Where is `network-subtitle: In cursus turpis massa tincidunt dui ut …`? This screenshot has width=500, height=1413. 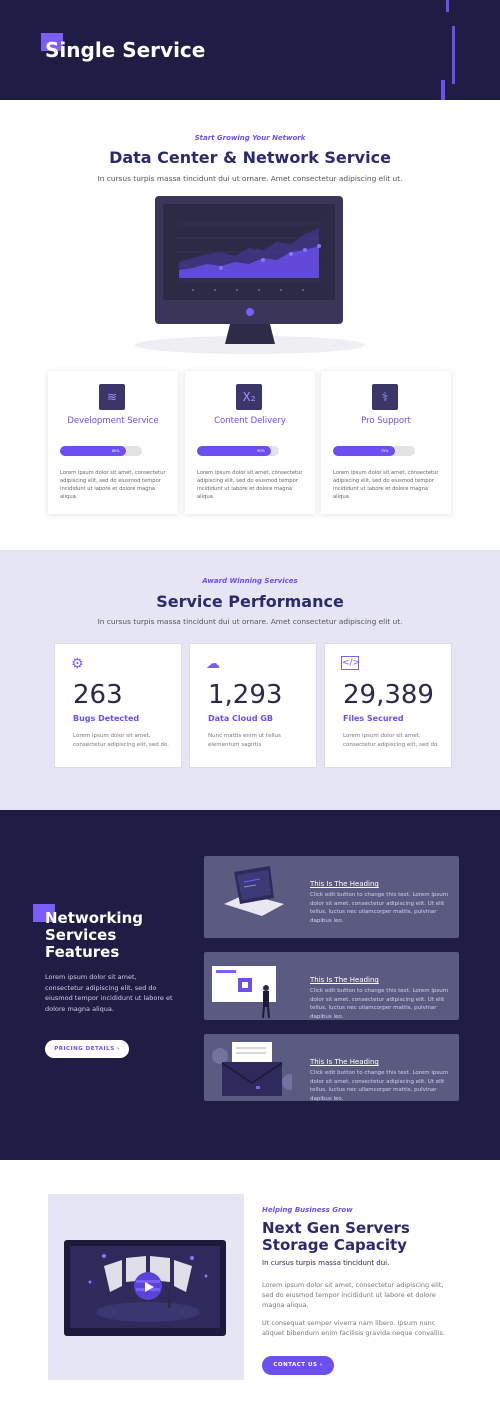
network-subtitle: In cursus turpis massa tincidunt dui ut … is located at coordinates (250, 178).